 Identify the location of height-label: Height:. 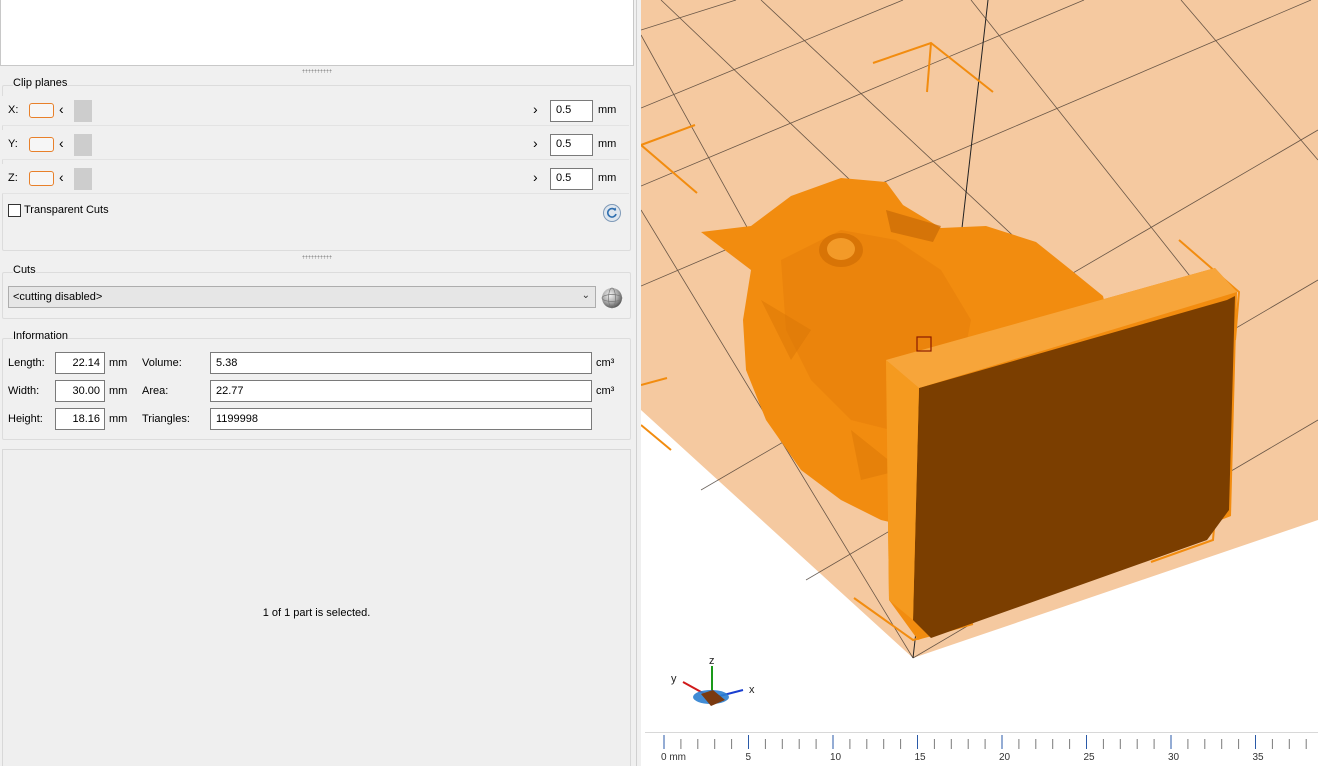
(25, 419).